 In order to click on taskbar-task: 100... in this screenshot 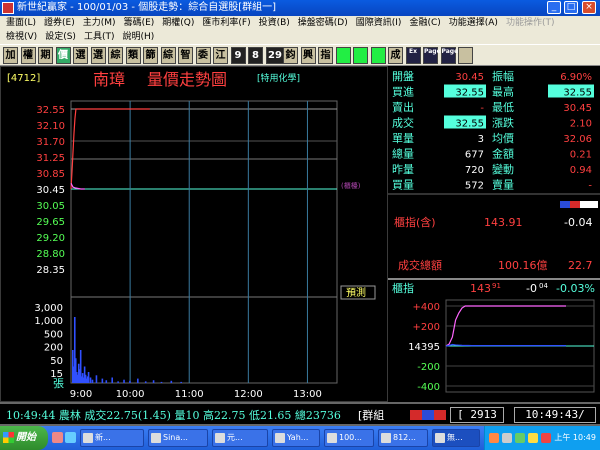, I will do `click(349, 438)`.